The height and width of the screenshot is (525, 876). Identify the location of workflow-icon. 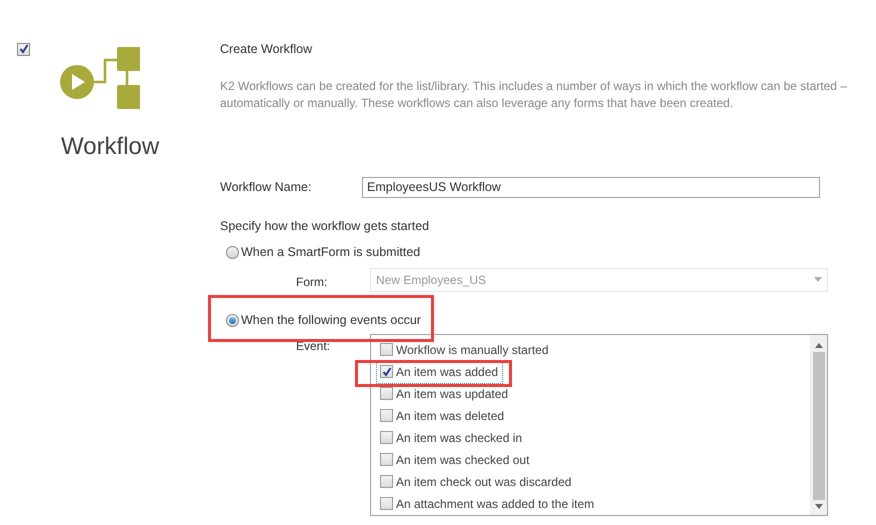
(100, 77).